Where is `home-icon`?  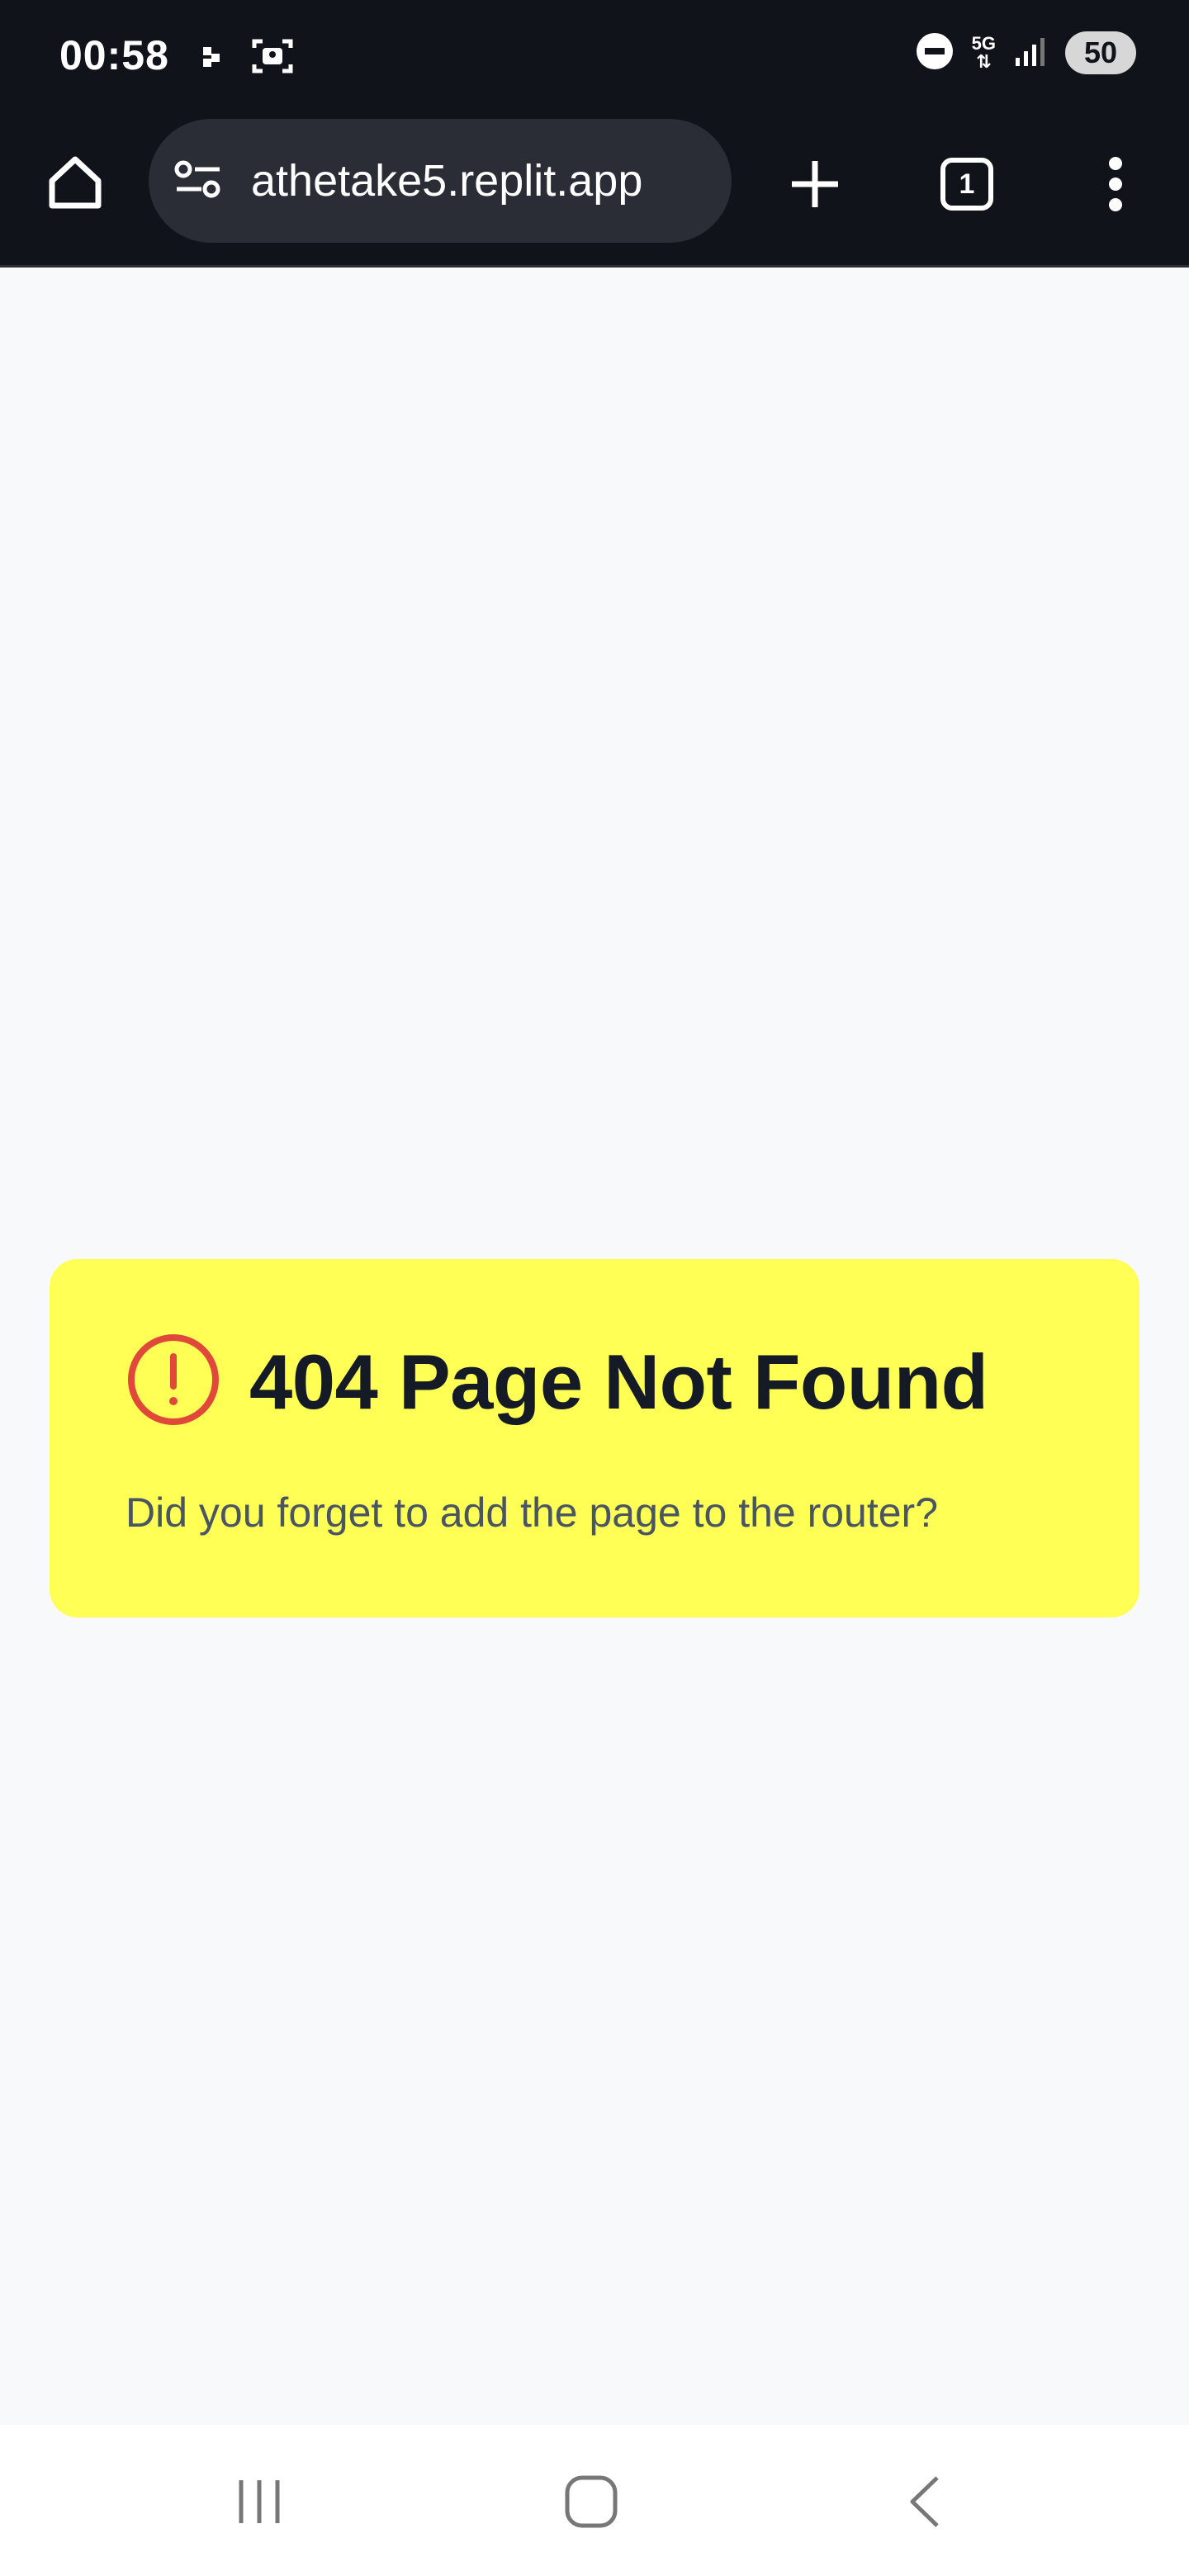 home-icon is located at coordinates (75, 182).